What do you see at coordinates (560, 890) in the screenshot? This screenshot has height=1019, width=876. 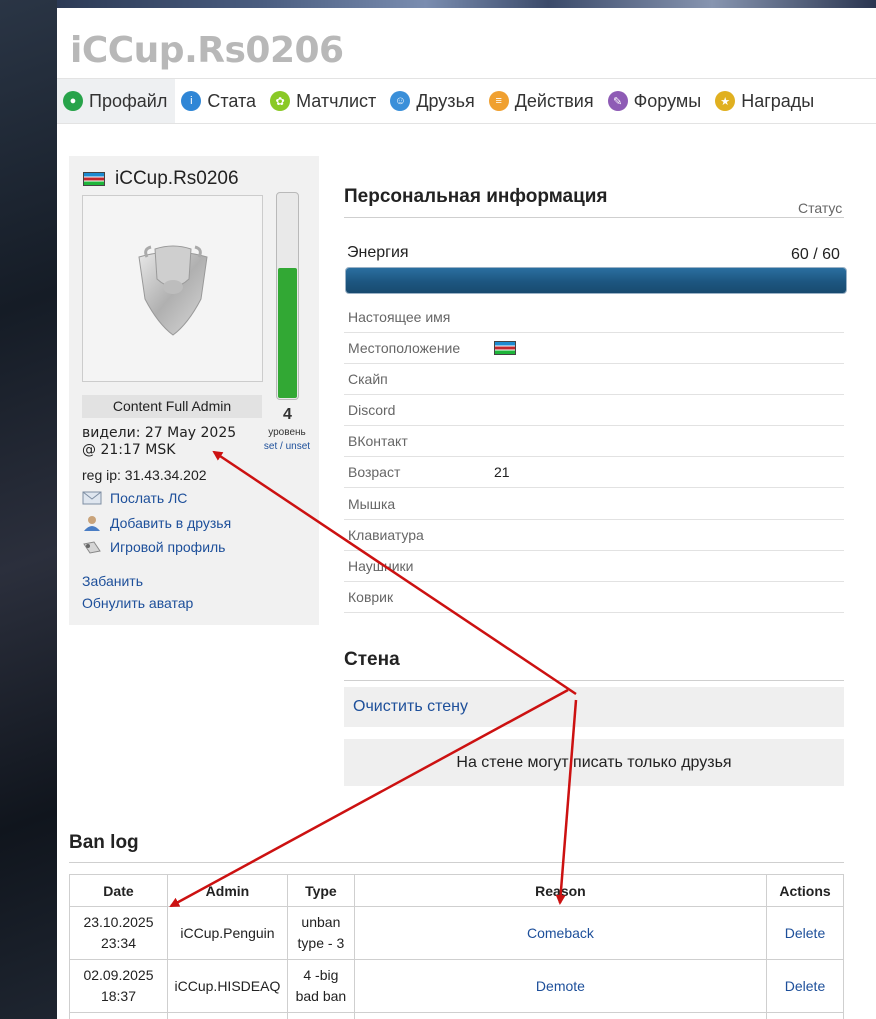 I see `column-header-reason: Reason` at bounding box center [560, 890].